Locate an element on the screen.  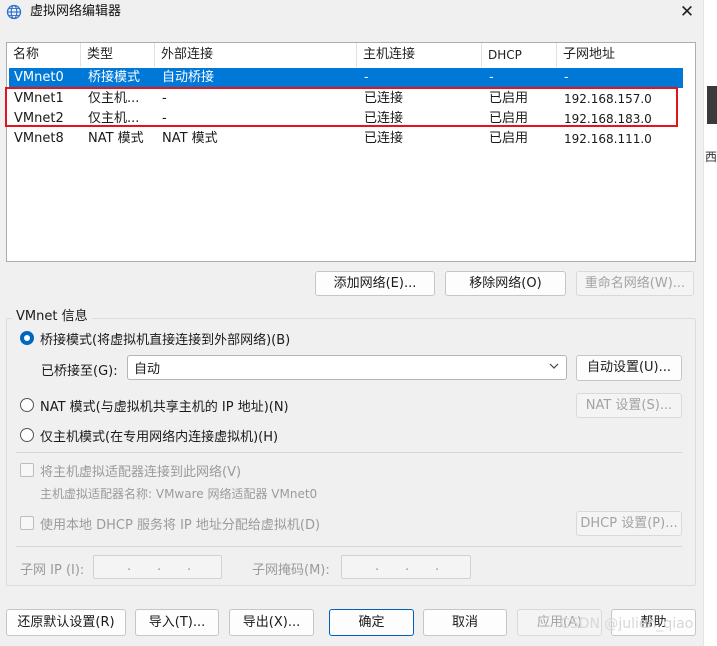
column-header-name: 名称 is located at coordinates (44, 55).